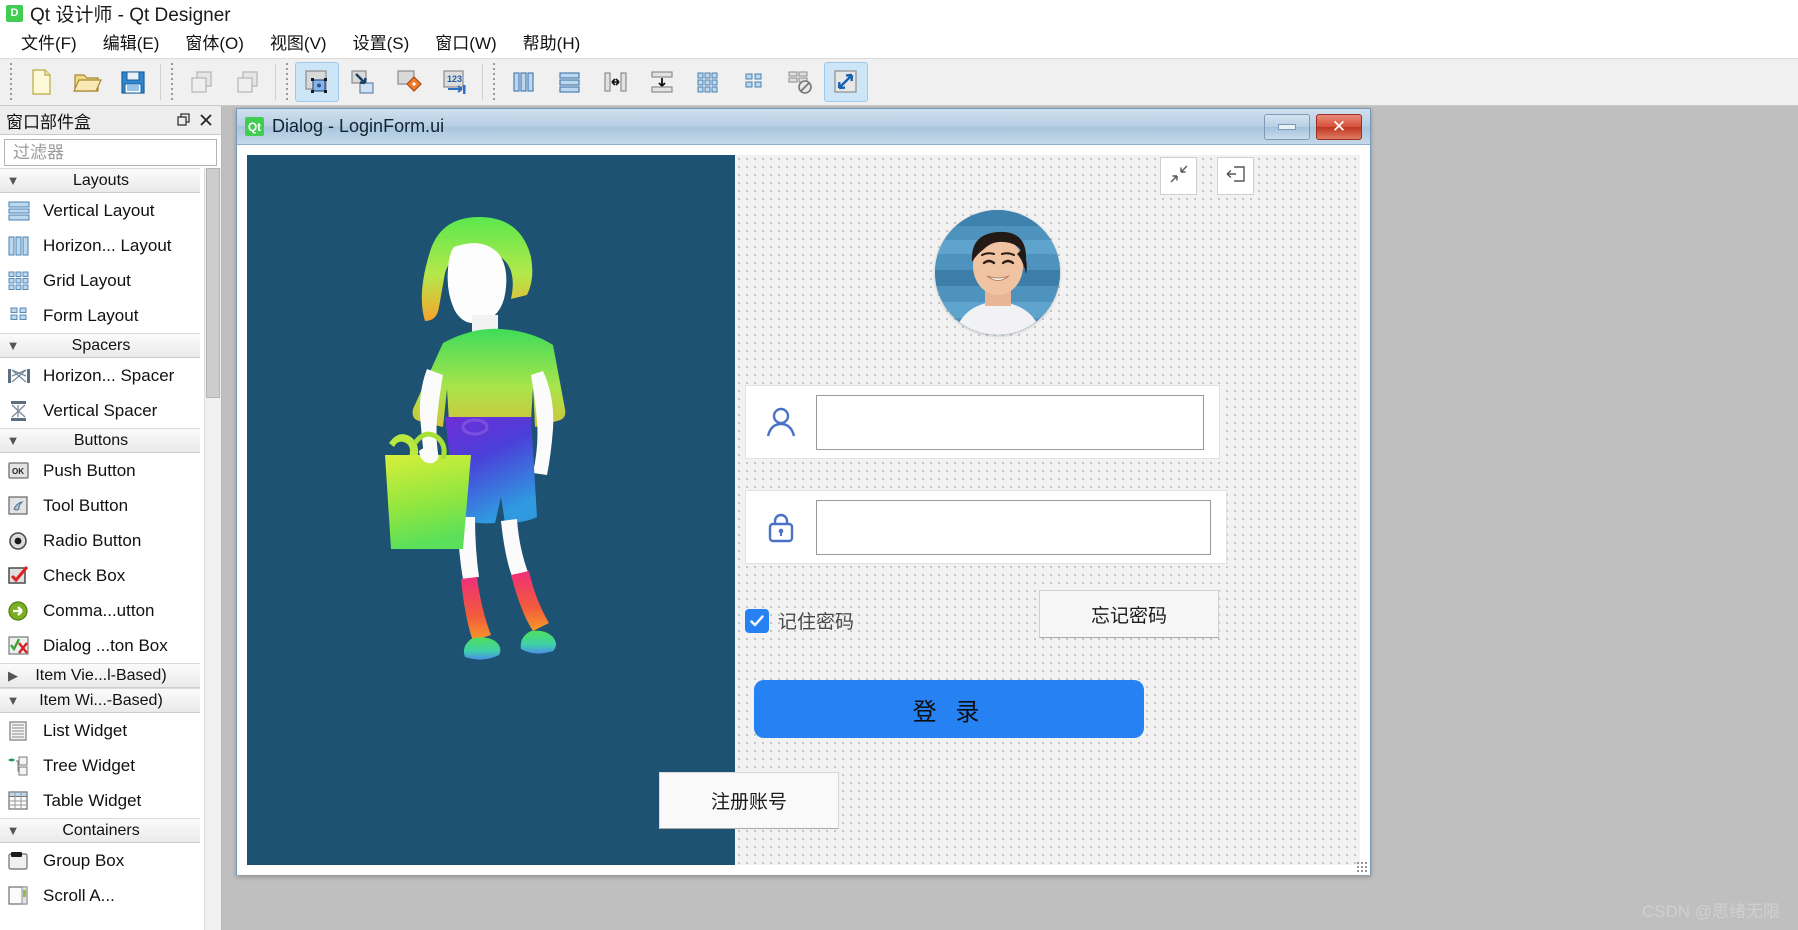 Image resolution: width=1798 pixels, height=930 pixels. I want to click on edit-buddies-icon, so click(409, 82).